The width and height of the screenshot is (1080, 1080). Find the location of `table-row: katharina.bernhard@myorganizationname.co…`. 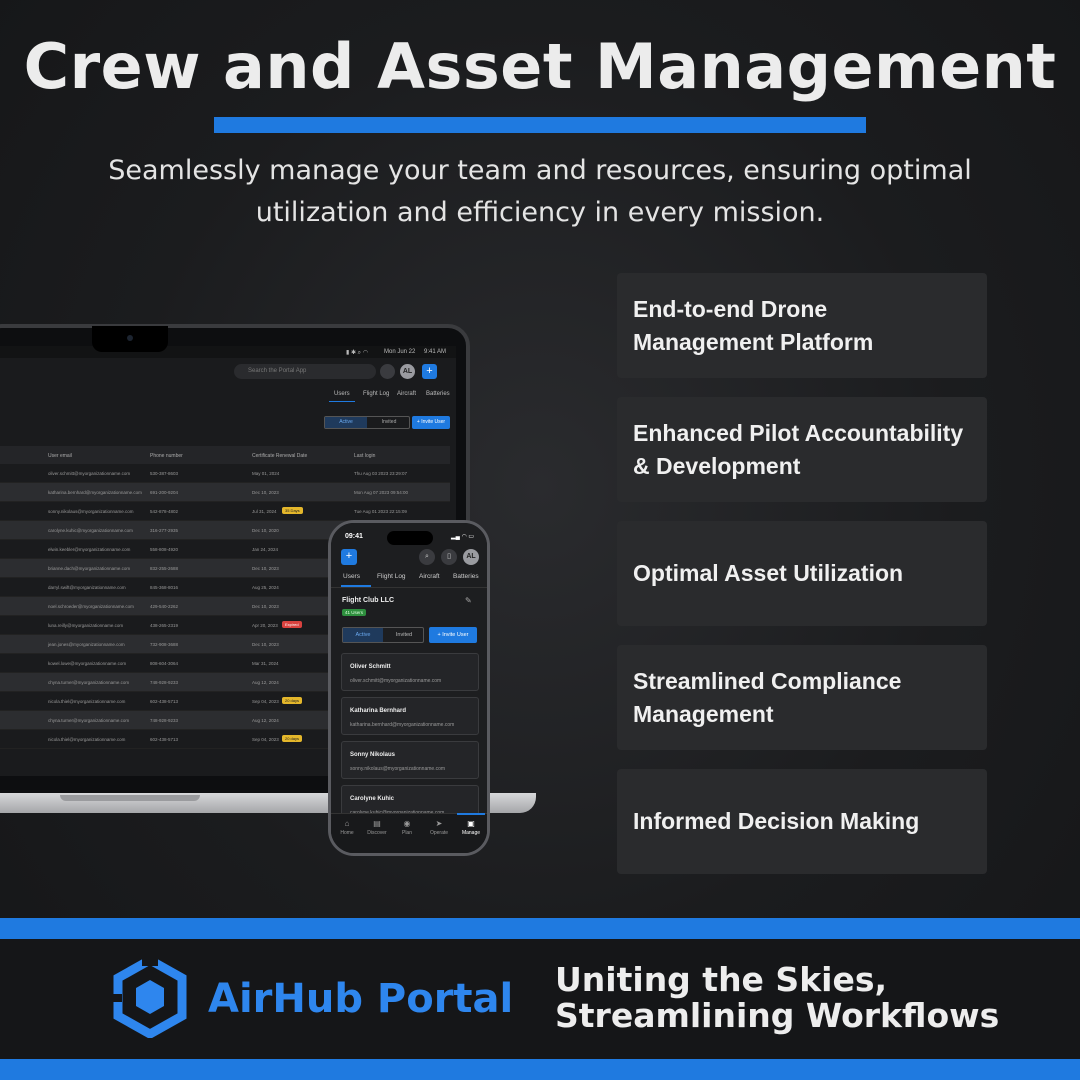

table-row: katharina.bernhard@myorganizationname.co… is located at coordinates (225, 492).